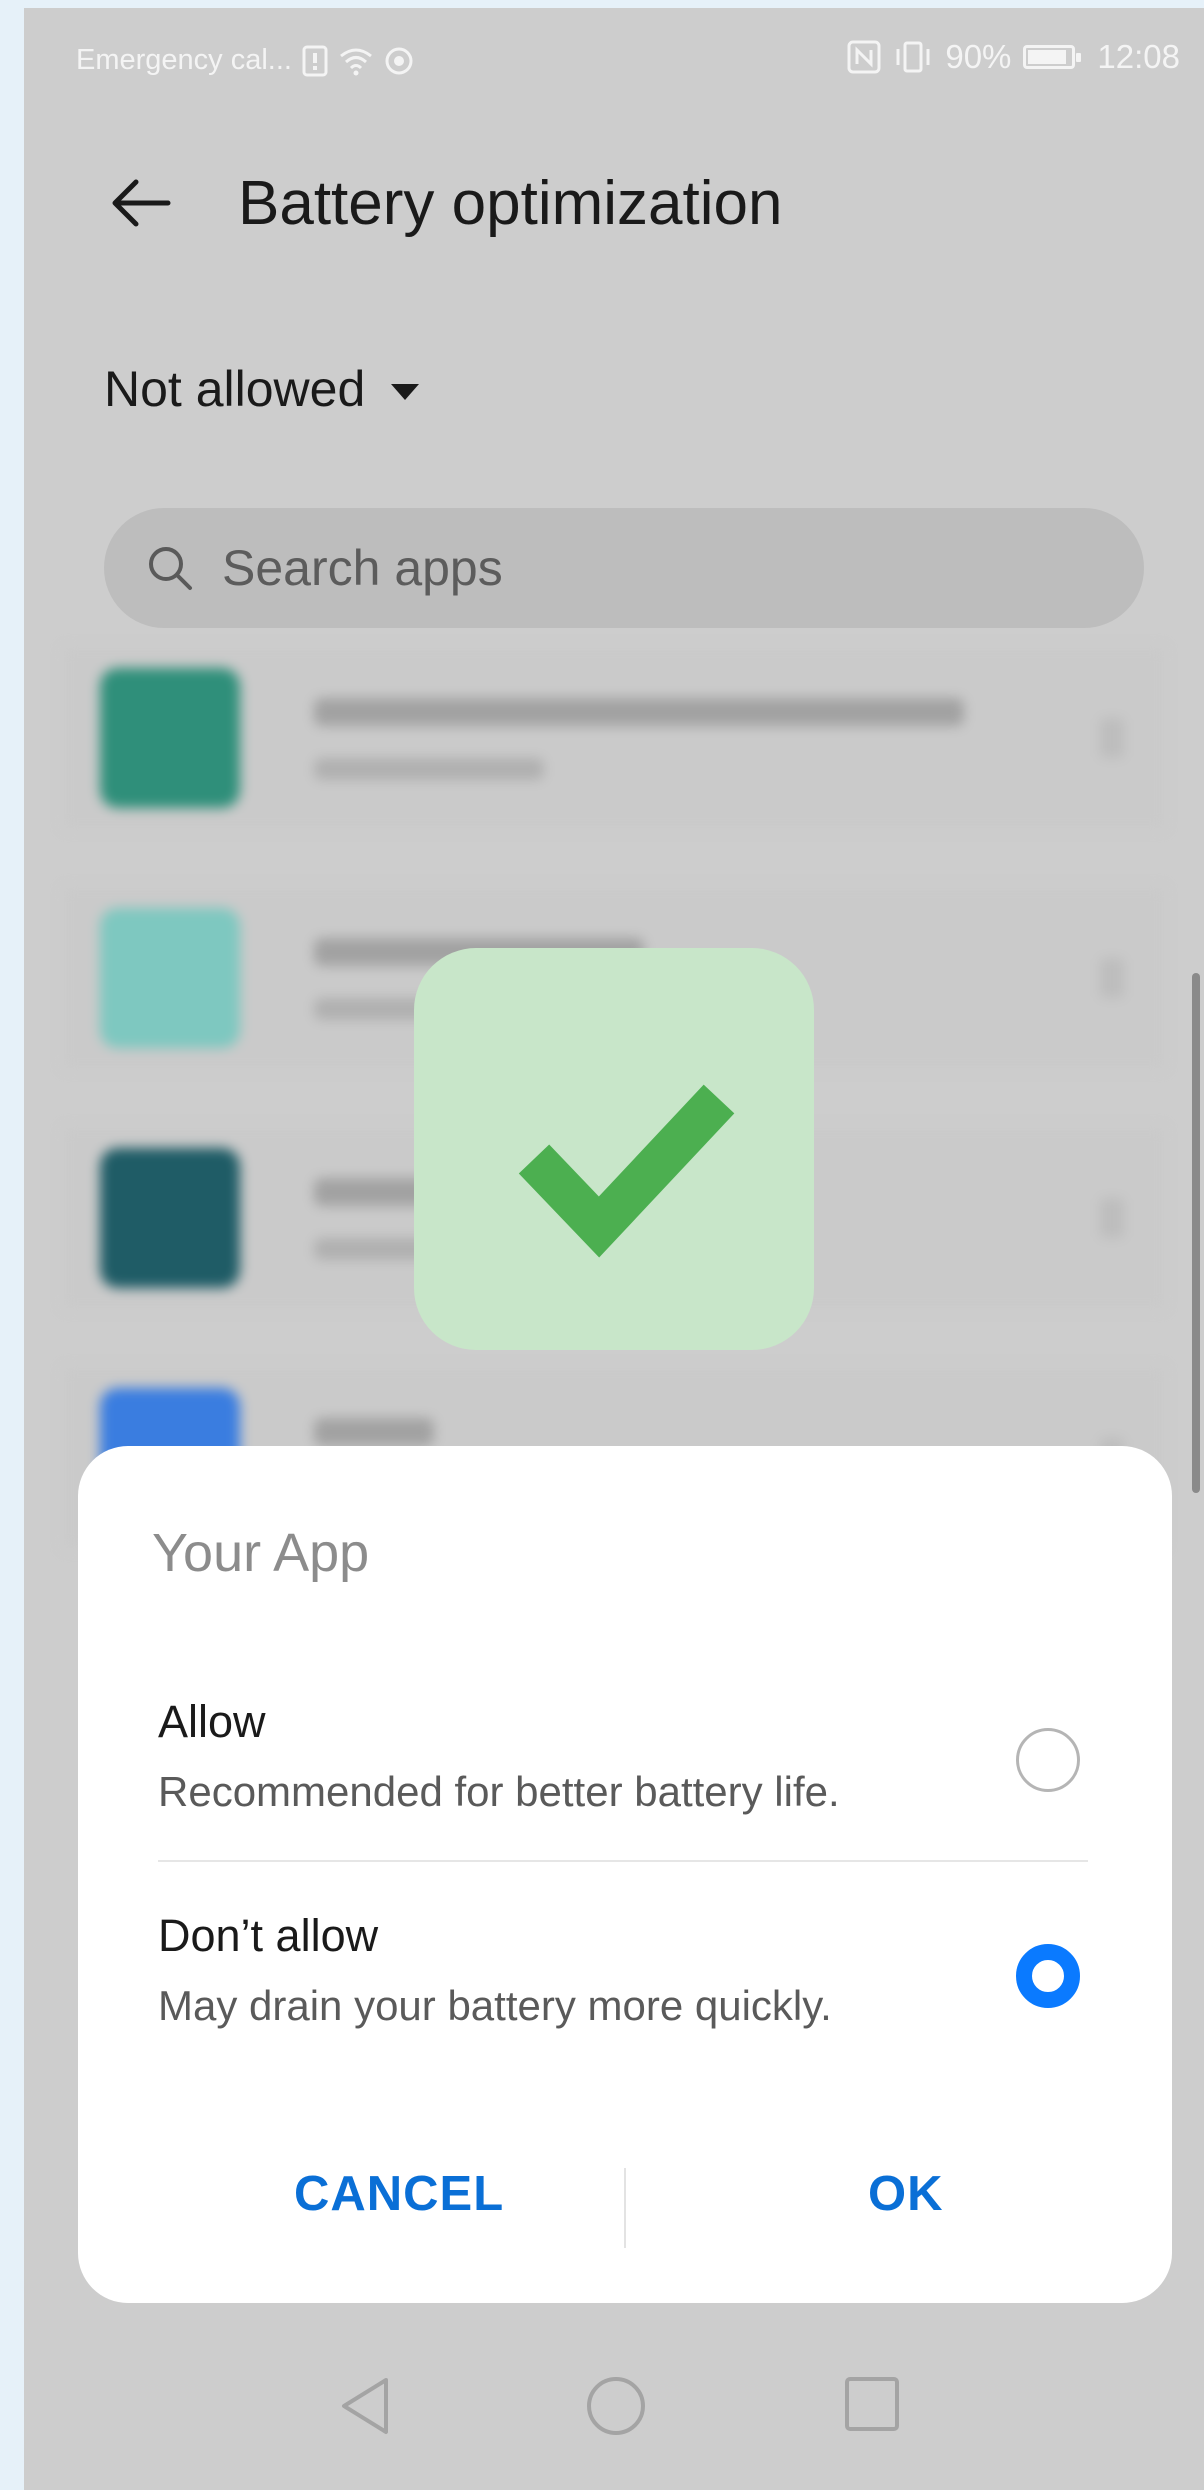 The height and width of the screenshot is (2490, 1204). What do you see at coordinates (1013, 57) in the screenshot?
I see `status-right: 90% 12:08` at bounding box center [1013, 57].